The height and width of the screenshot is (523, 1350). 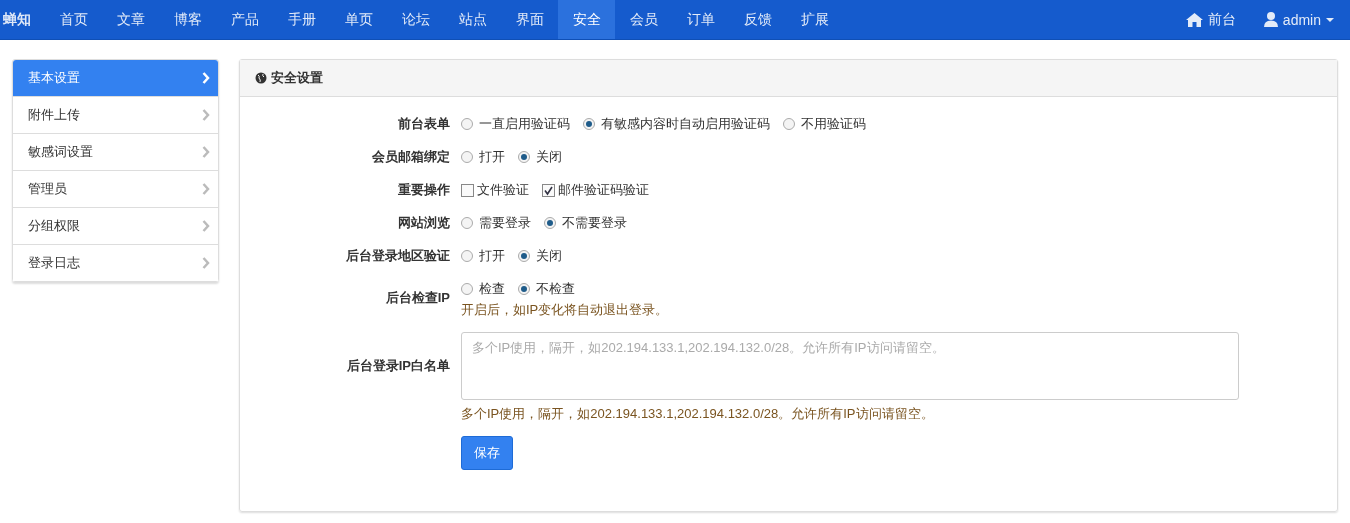 I want to click on option-label: 文件验证, so click(x=503, y=190).